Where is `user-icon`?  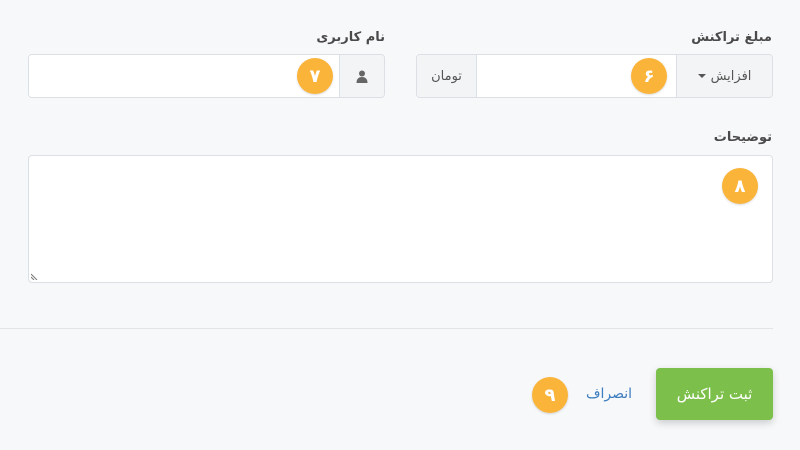
user-icon is located at coordinates (362, 76).